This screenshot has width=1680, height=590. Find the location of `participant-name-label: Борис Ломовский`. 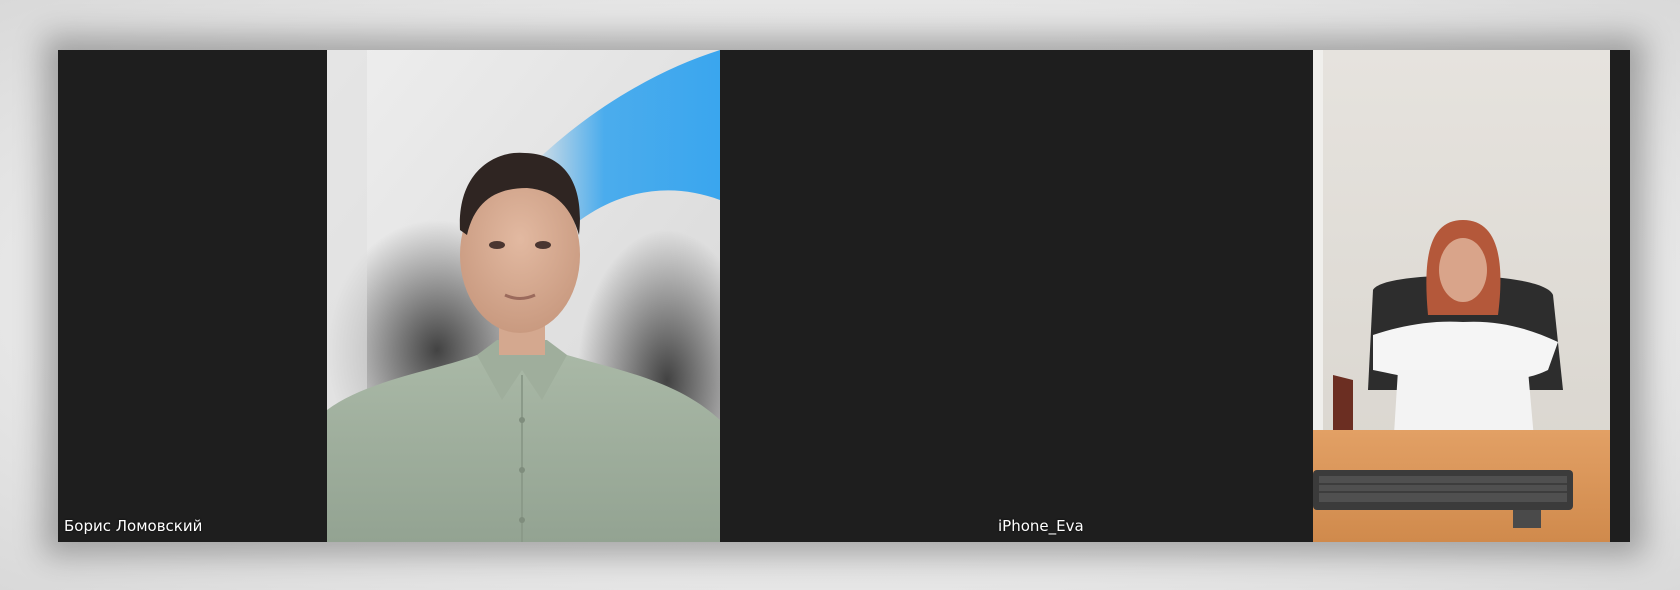

participant-name-label: Борис Ломовский is located at coordinates (133, 526).